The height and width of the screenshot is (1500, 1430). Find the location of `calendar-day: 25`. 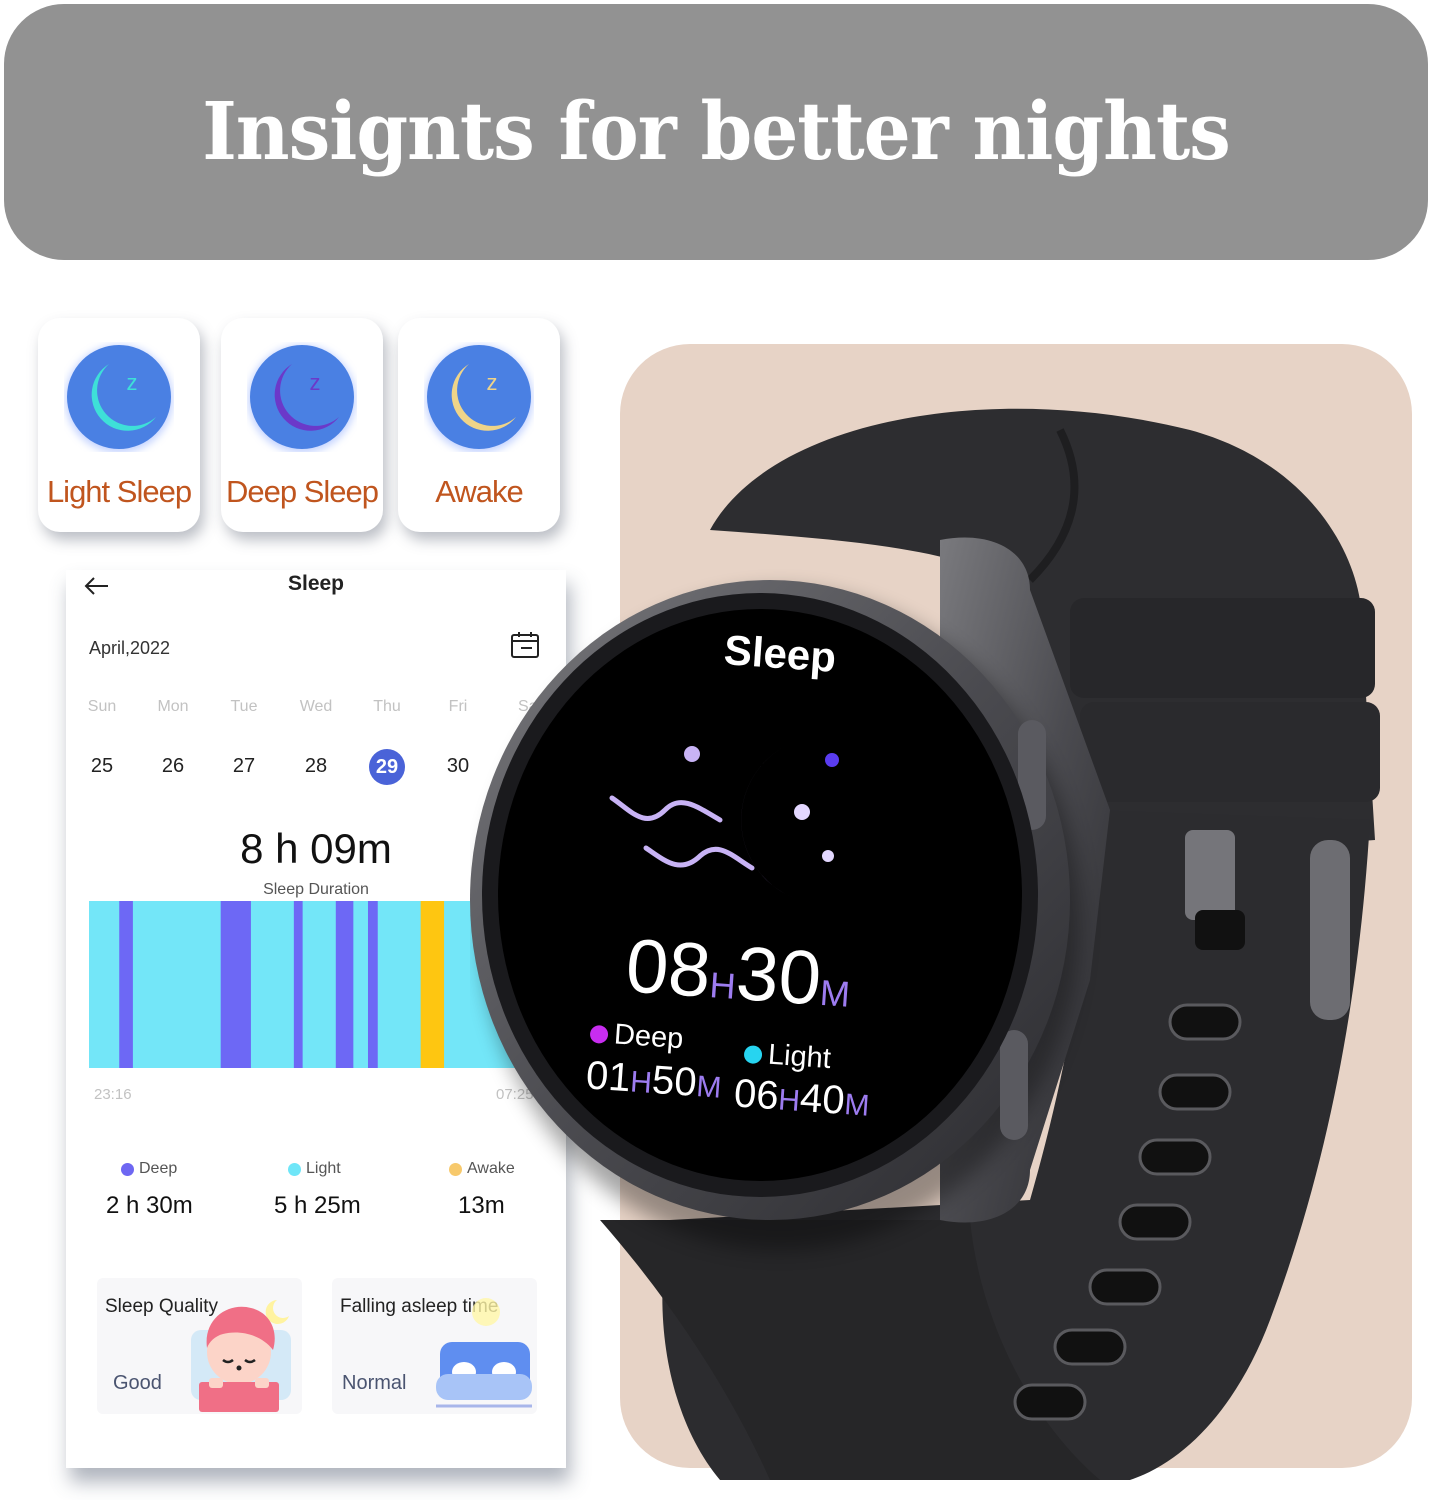

calendar-day: 25 is located at coordinates (102, 766).